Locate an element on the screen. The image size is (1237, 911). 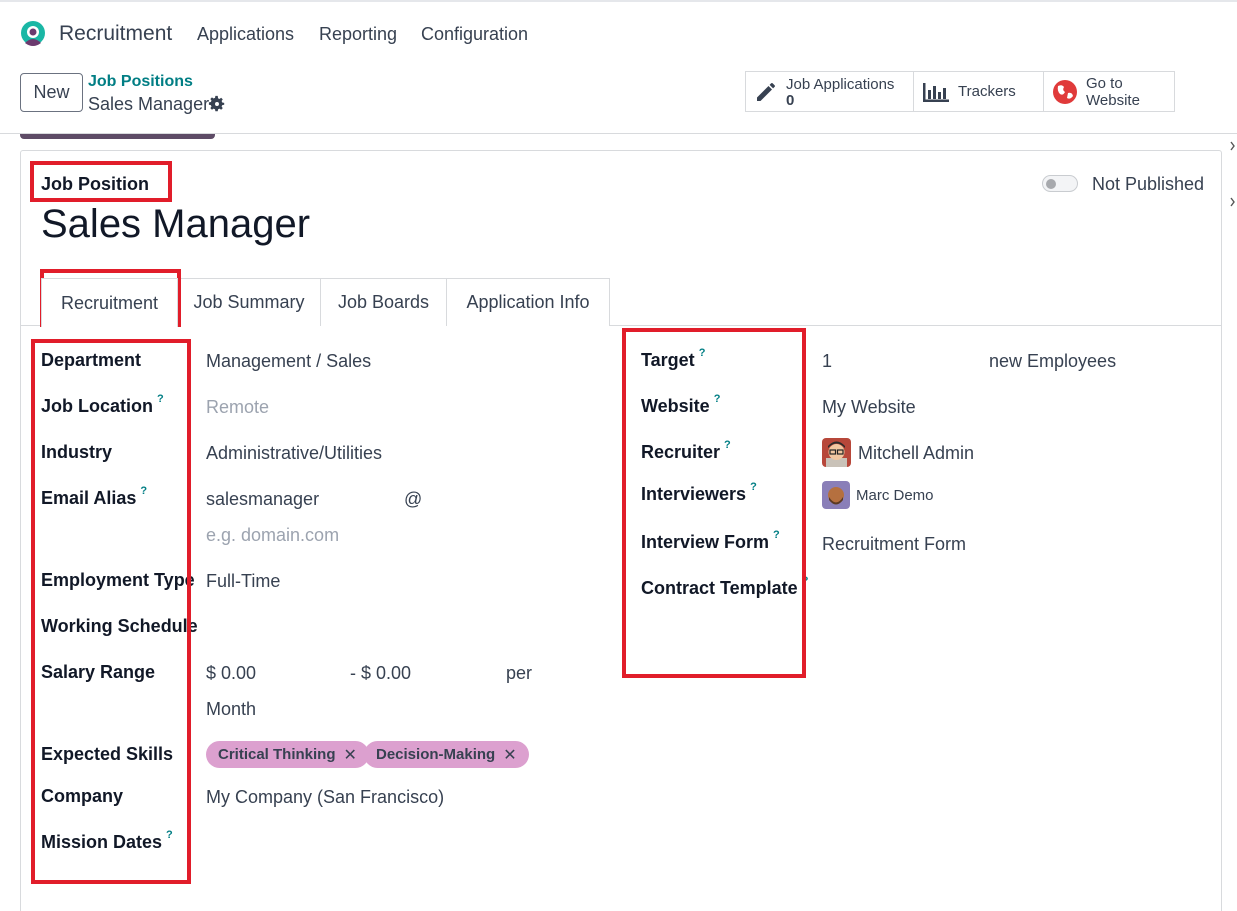
publish-status: Not Published is located at coordinates (1148, 184).